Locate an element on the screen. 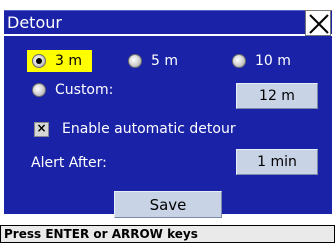 Image resolution: width=335 pixels, height=243 pixels. radio-option-10m: 10 m is located at coordinates (277, 61).